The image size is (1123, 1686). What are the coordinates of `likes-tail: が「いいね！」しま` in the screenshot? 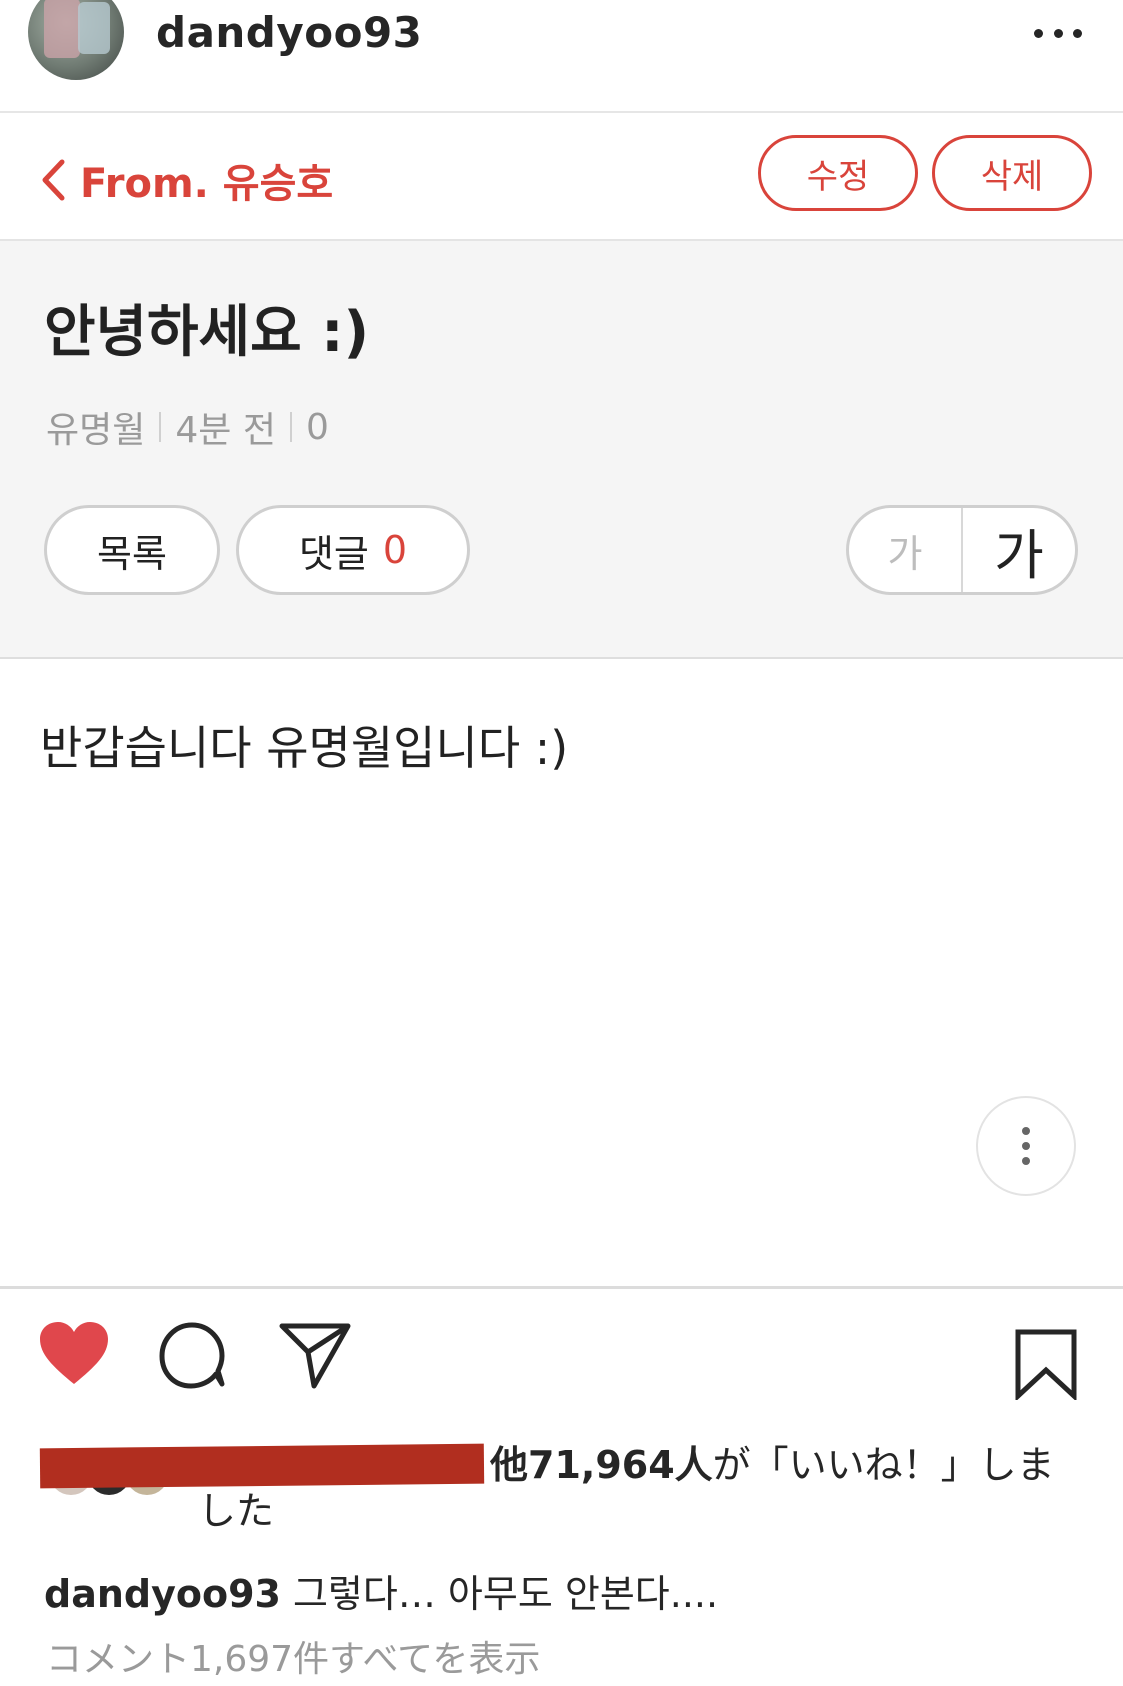 It's located at (883, 1465).